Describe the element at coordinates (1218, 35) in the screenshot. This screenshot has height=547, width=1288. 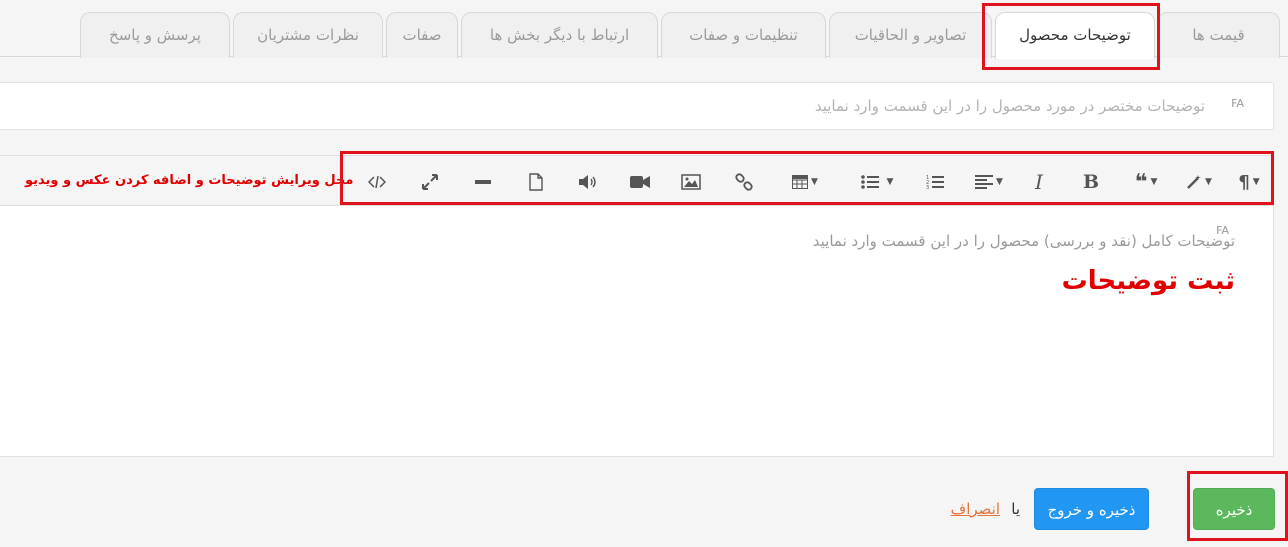
I see `tab-prices: قیمت ها` at that location.